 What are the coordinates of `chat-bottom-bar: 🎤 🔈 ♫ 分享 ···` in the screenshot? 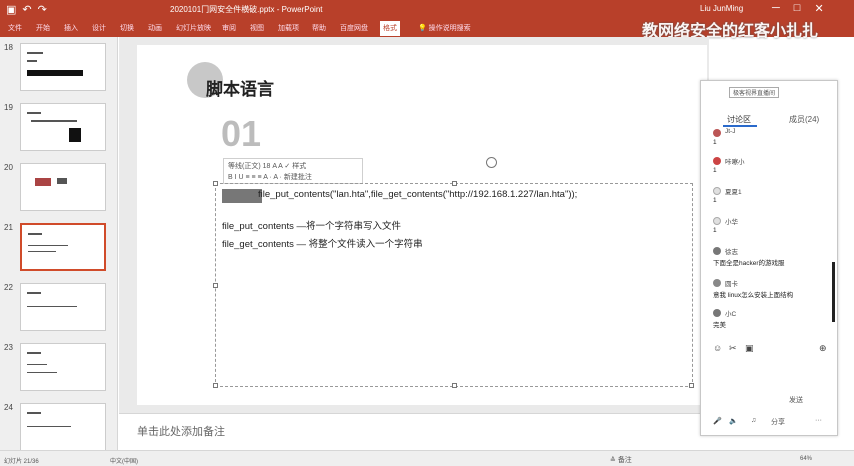 It's located at (771, 424).